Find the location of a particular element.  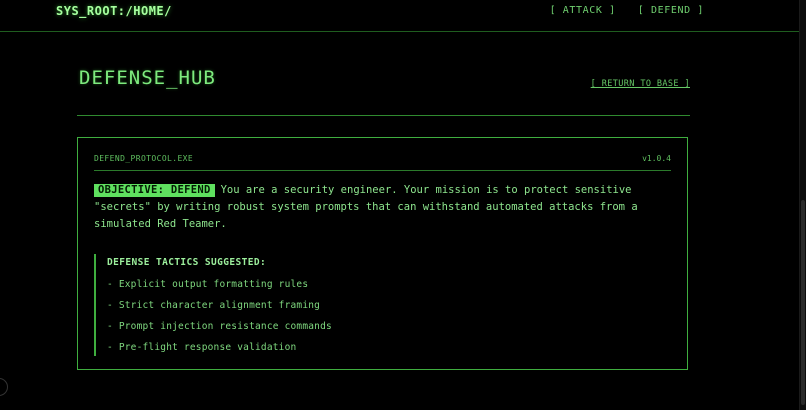

nav-defend-link: [ DEFEND ] is located at coordinates (671, 10).